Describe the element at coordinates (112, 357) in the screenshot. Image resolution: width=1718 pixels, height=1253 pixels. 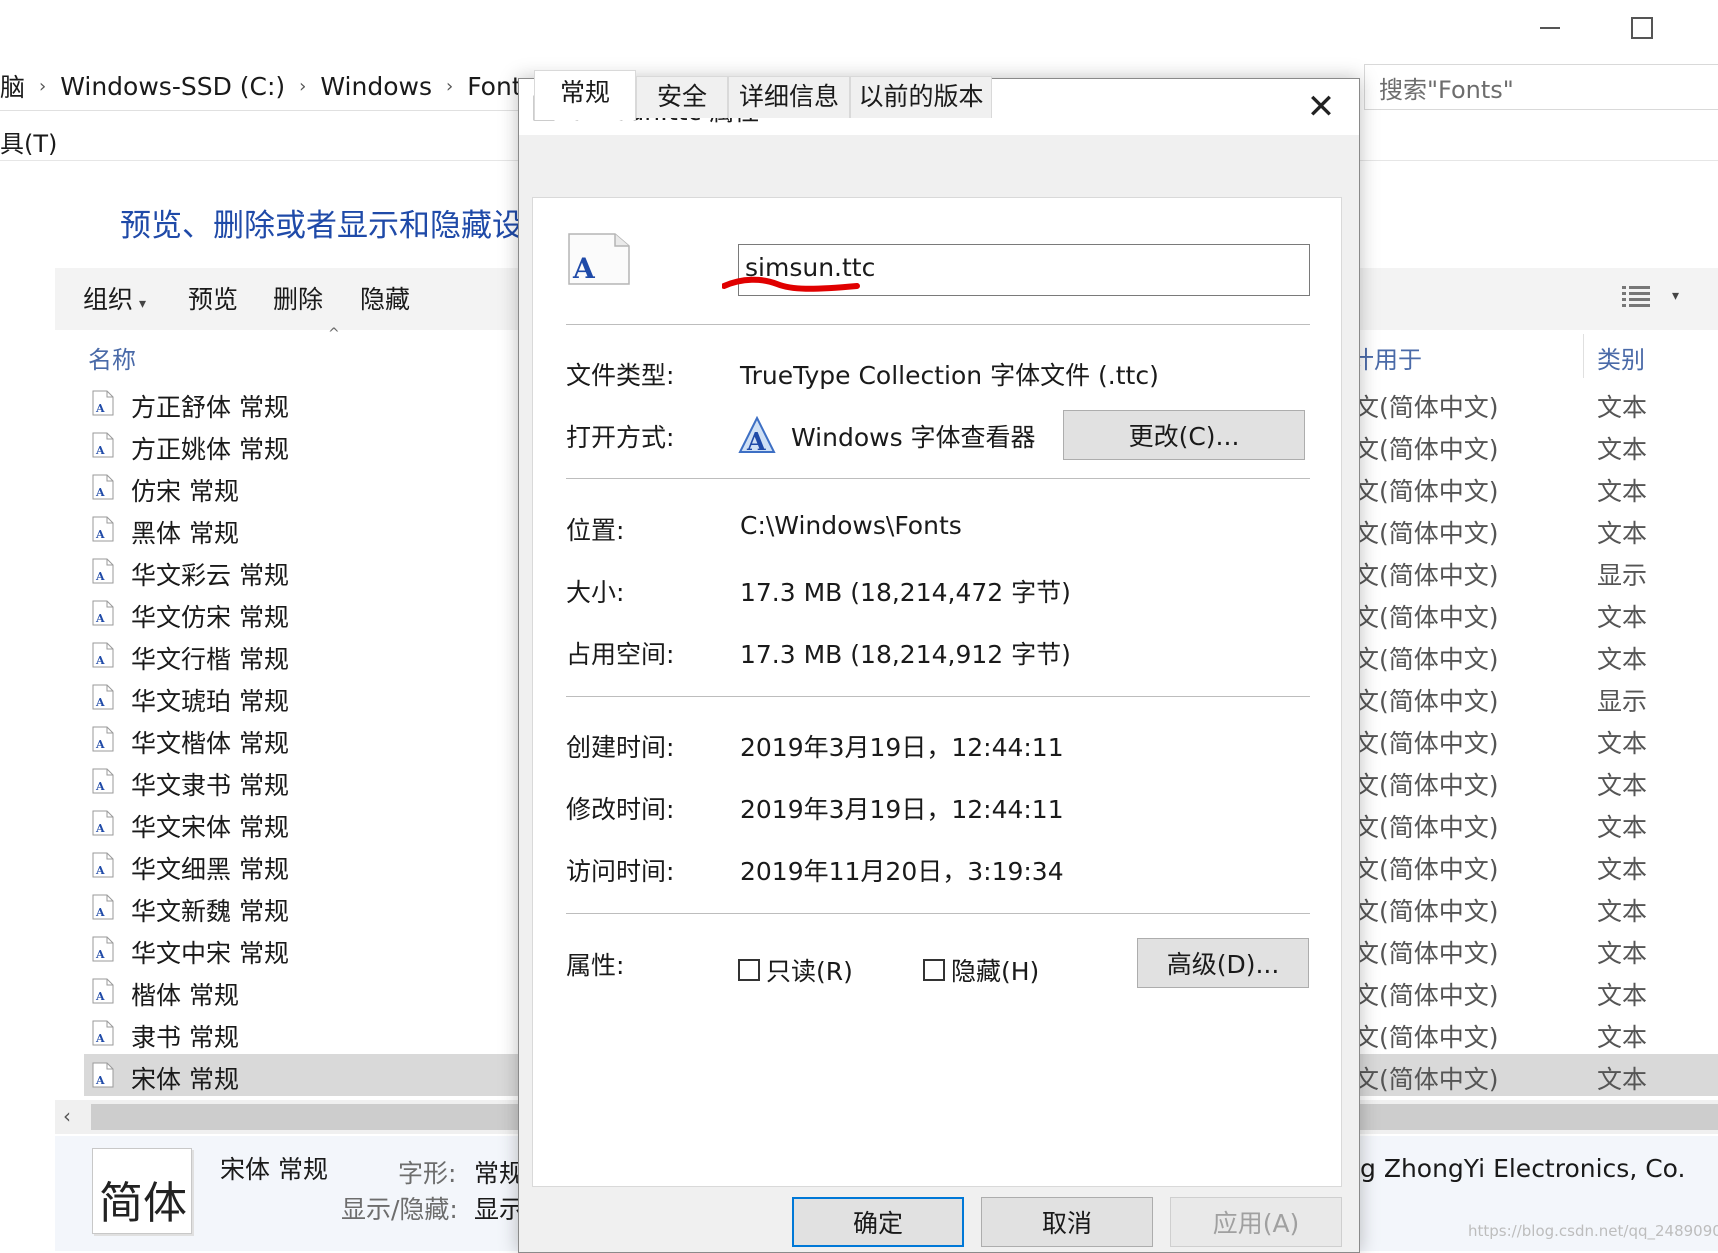
I see `column-header-name: 名称` at that location.